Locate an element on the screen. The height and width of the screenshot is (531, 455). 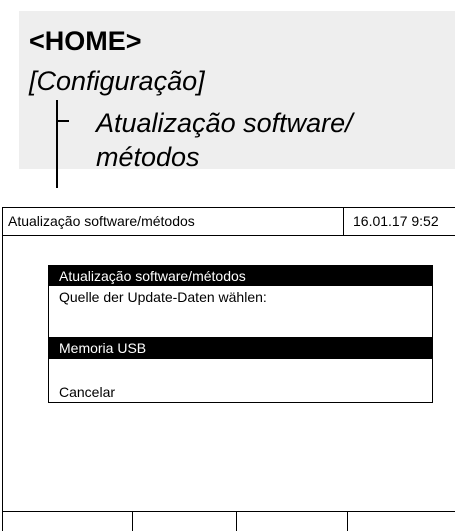
option-cancel: Cancelar is located at coordinates (240, 392).